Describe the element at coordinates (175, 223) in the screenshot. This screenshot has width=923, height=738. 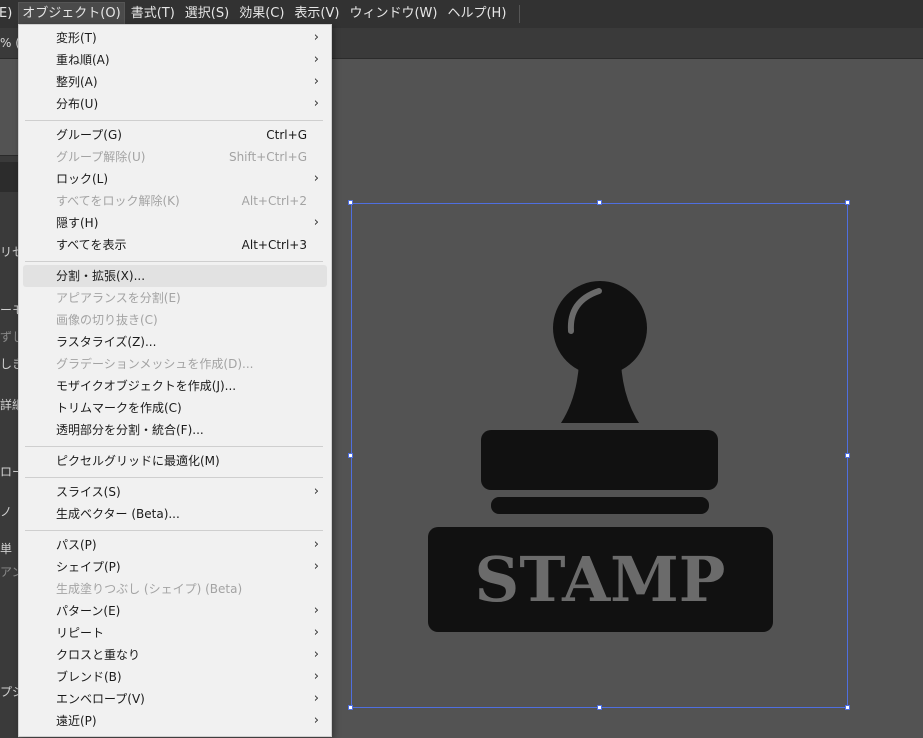
I see `menu-item-hide: 隠す(H) ›` at that location.